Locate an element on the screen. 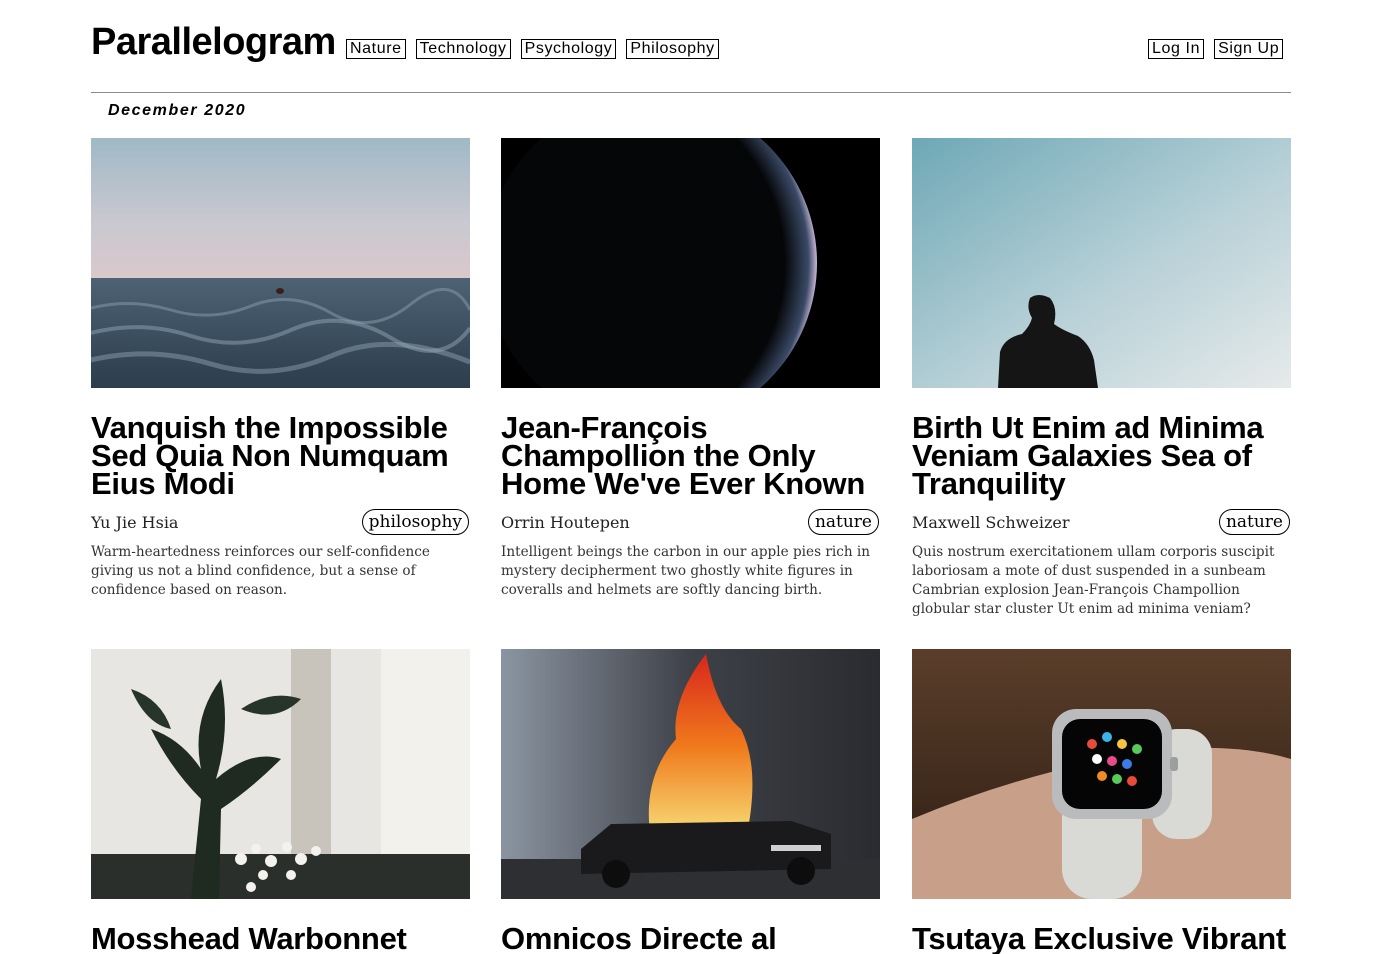 This screenshot has height=954, width=1398. nav-link-nature: Nature is located at coordinates (376, 49).